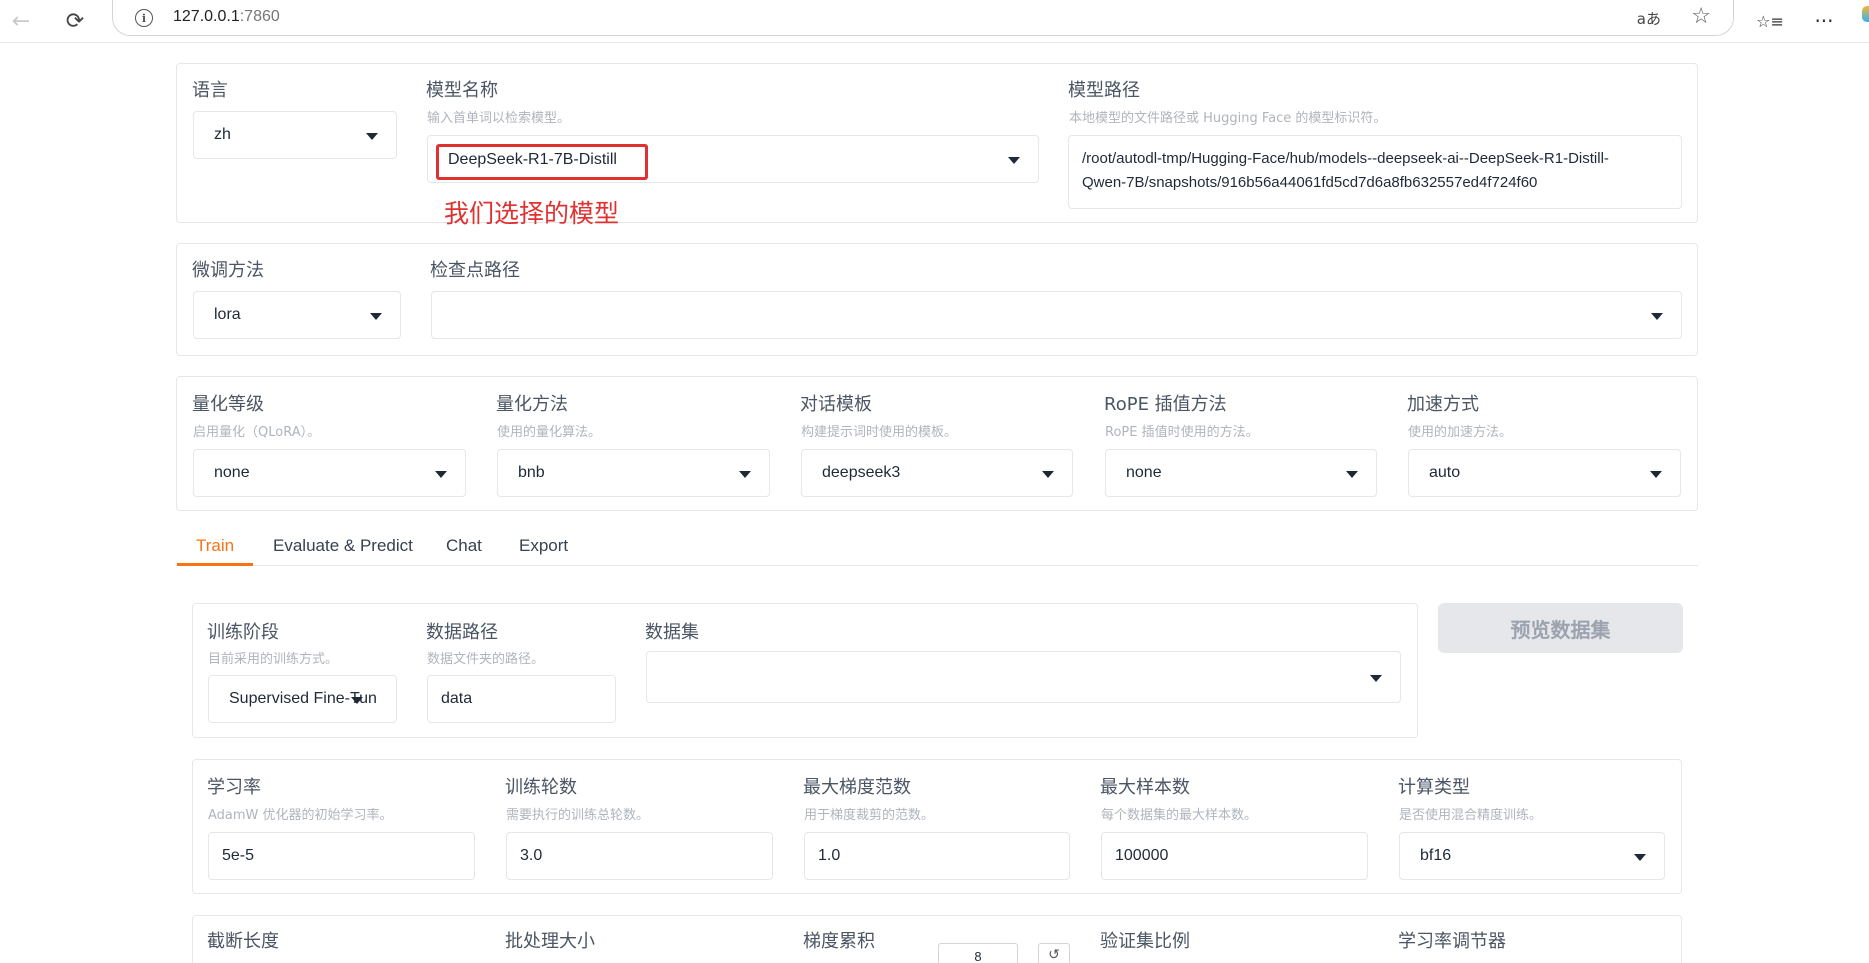 The image size is (1869, 963). Describe the element at coordinates (343, 546) in the screenshot. I see `tab-evaluate-predict: Evaluate & Predict` at that location.